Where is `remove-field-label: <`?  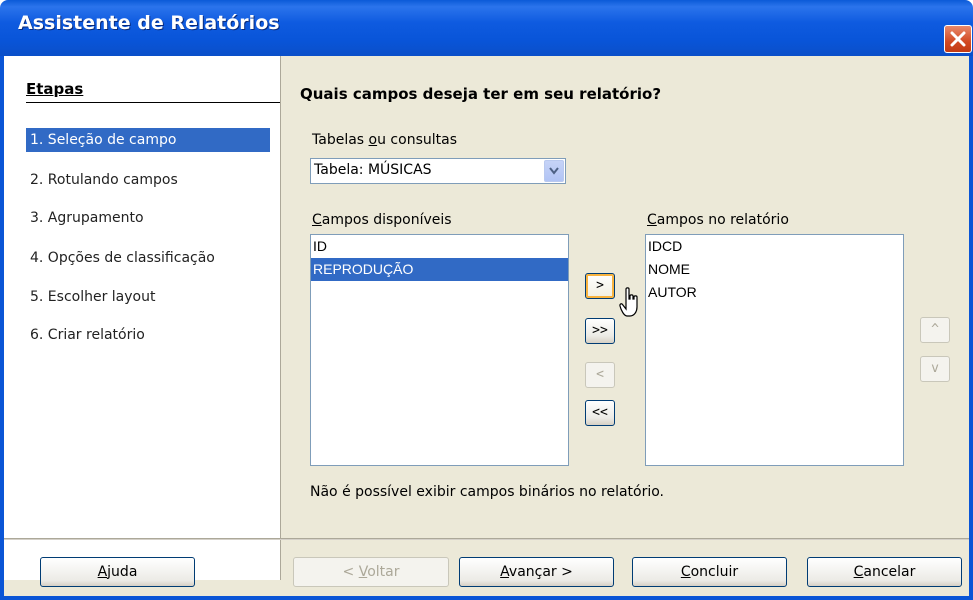 remove-field-label: < is located at coordinates (600, 374).